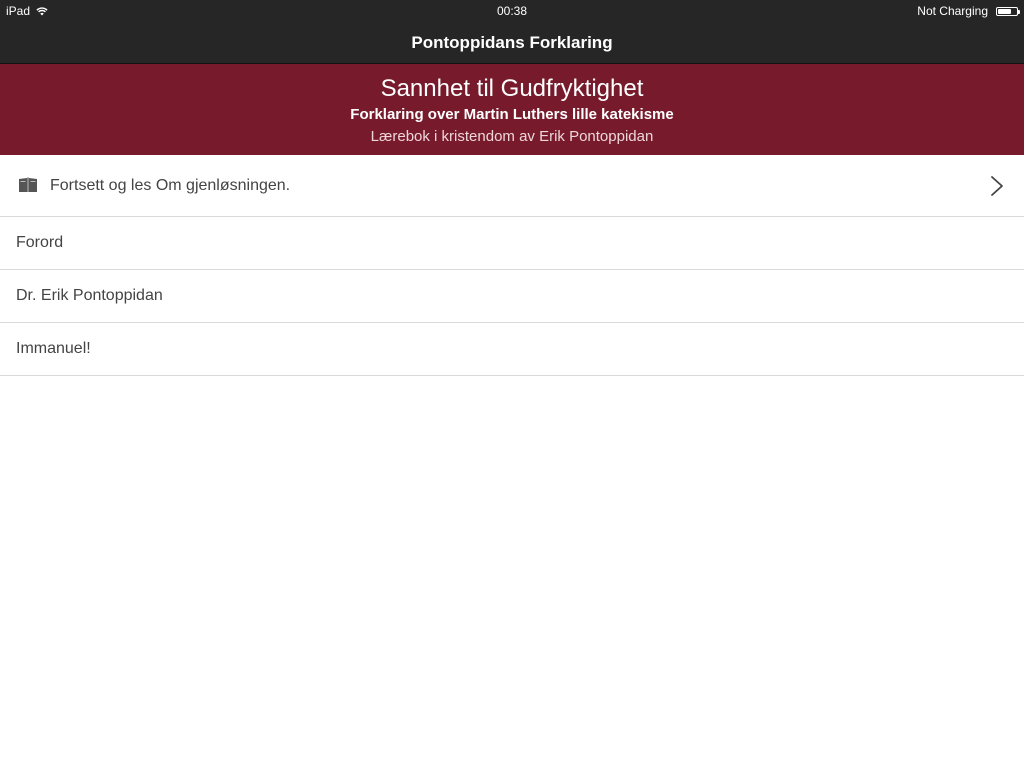 The width and height of the screenshot is (1024, 768). Describe the element at coordinates (512, 186) in the screenshot. I see `continue-reading-row: Fortsett og les Om gjenløsningen.` at that location.